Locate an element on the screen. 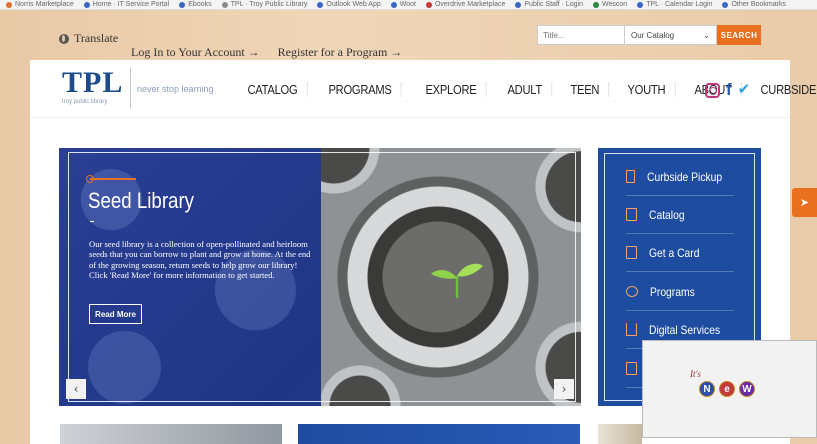 The height and width of the screenshot is (444, 817). nav-item-youth: YOUTH is located at coordinates (647, 89).